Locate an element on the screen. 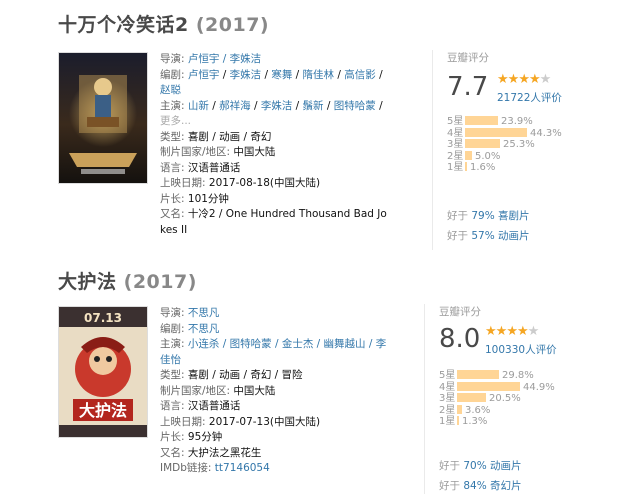  cast-link: 李姝洁 is located at coordinates (277, 106).